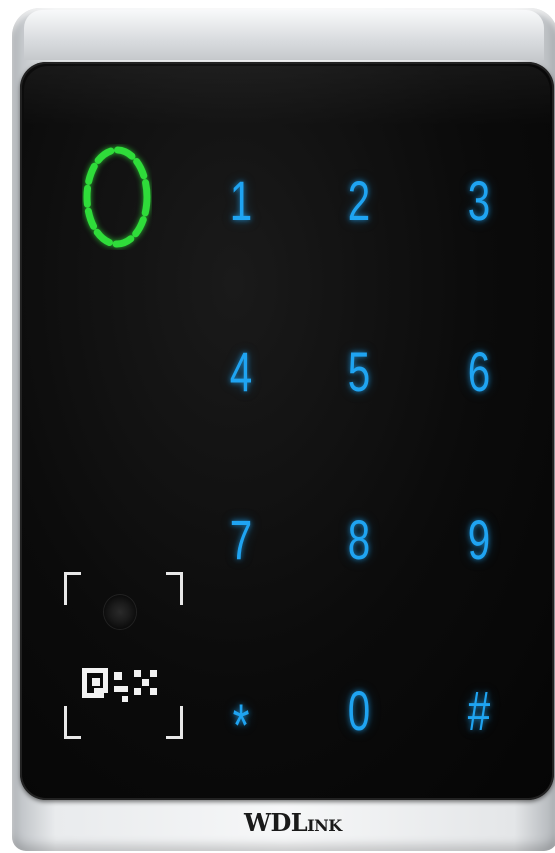 The height and width of the screenshot is (853, 555). I want to click on key-hash: #, so click(479, 710).